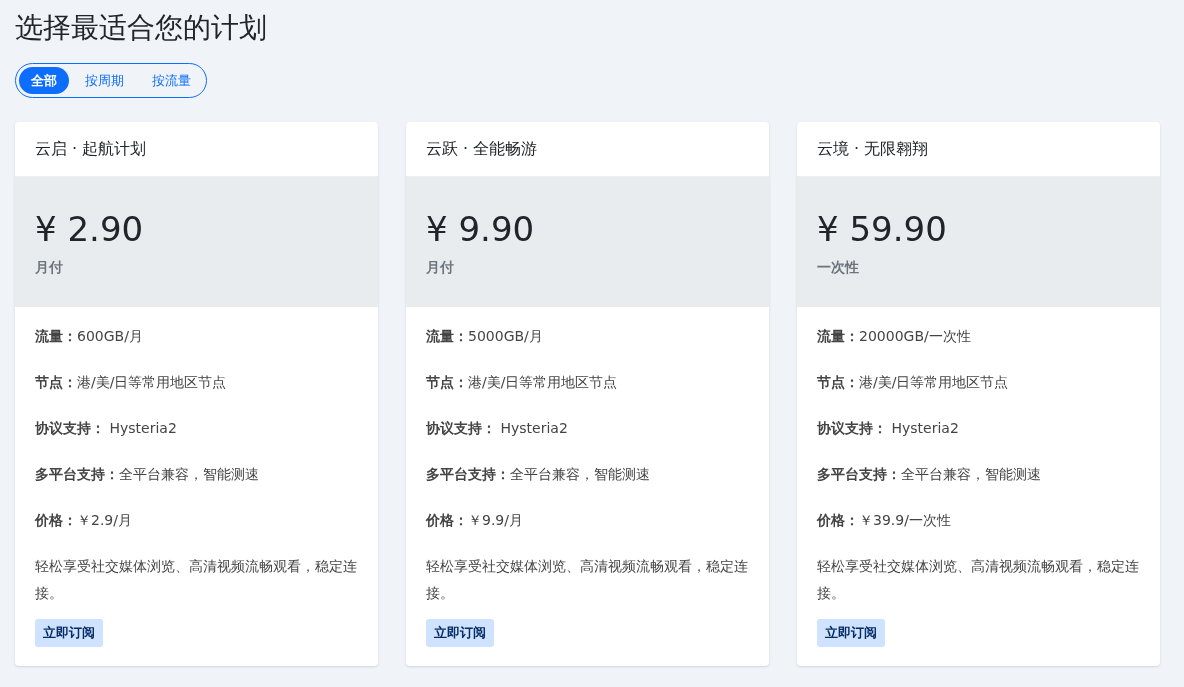 The width and height of the screenshot is (1184, 687). What do you see at coordinates (44, 80) in the screenshot?
I see `filter-tab: 全部` at bounding box center [44, 80].